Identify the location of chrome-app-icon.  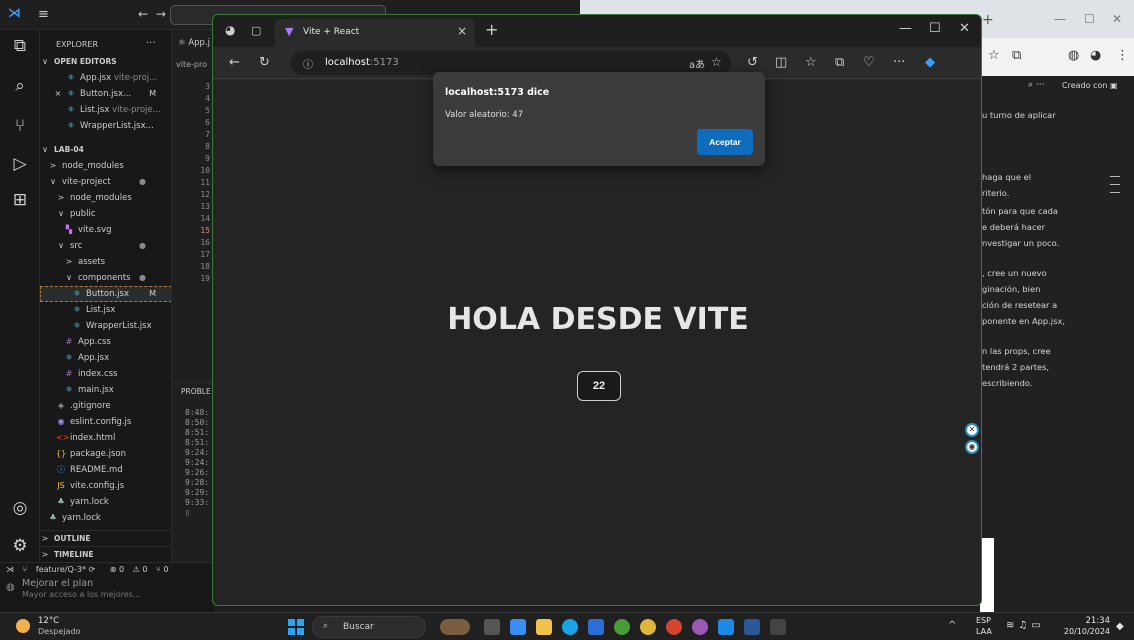
(648, 627).